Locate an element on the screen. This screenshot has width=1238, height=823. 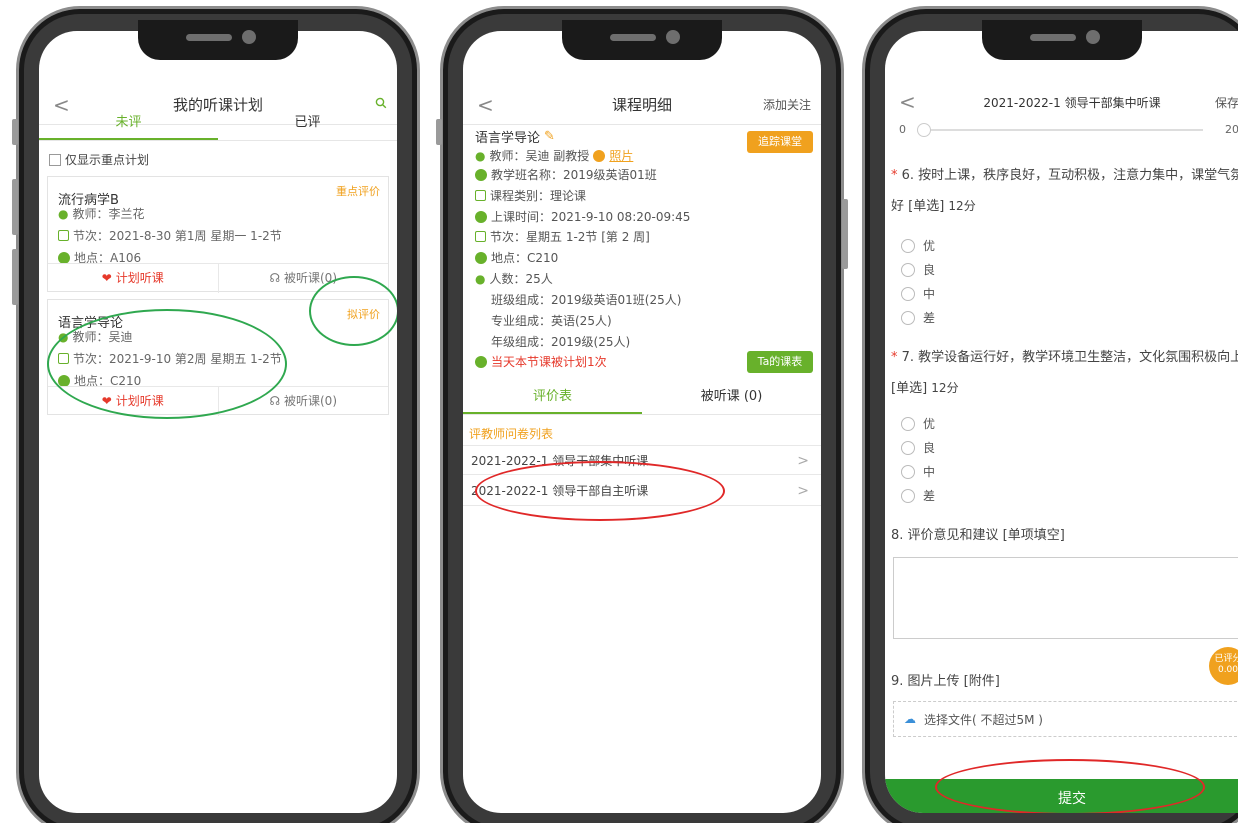
question-text: 6. 按时上课，秩序良好，互动积极，注意力集中，课堂气氛好 [单选] is located at coordinates (1064, 191).